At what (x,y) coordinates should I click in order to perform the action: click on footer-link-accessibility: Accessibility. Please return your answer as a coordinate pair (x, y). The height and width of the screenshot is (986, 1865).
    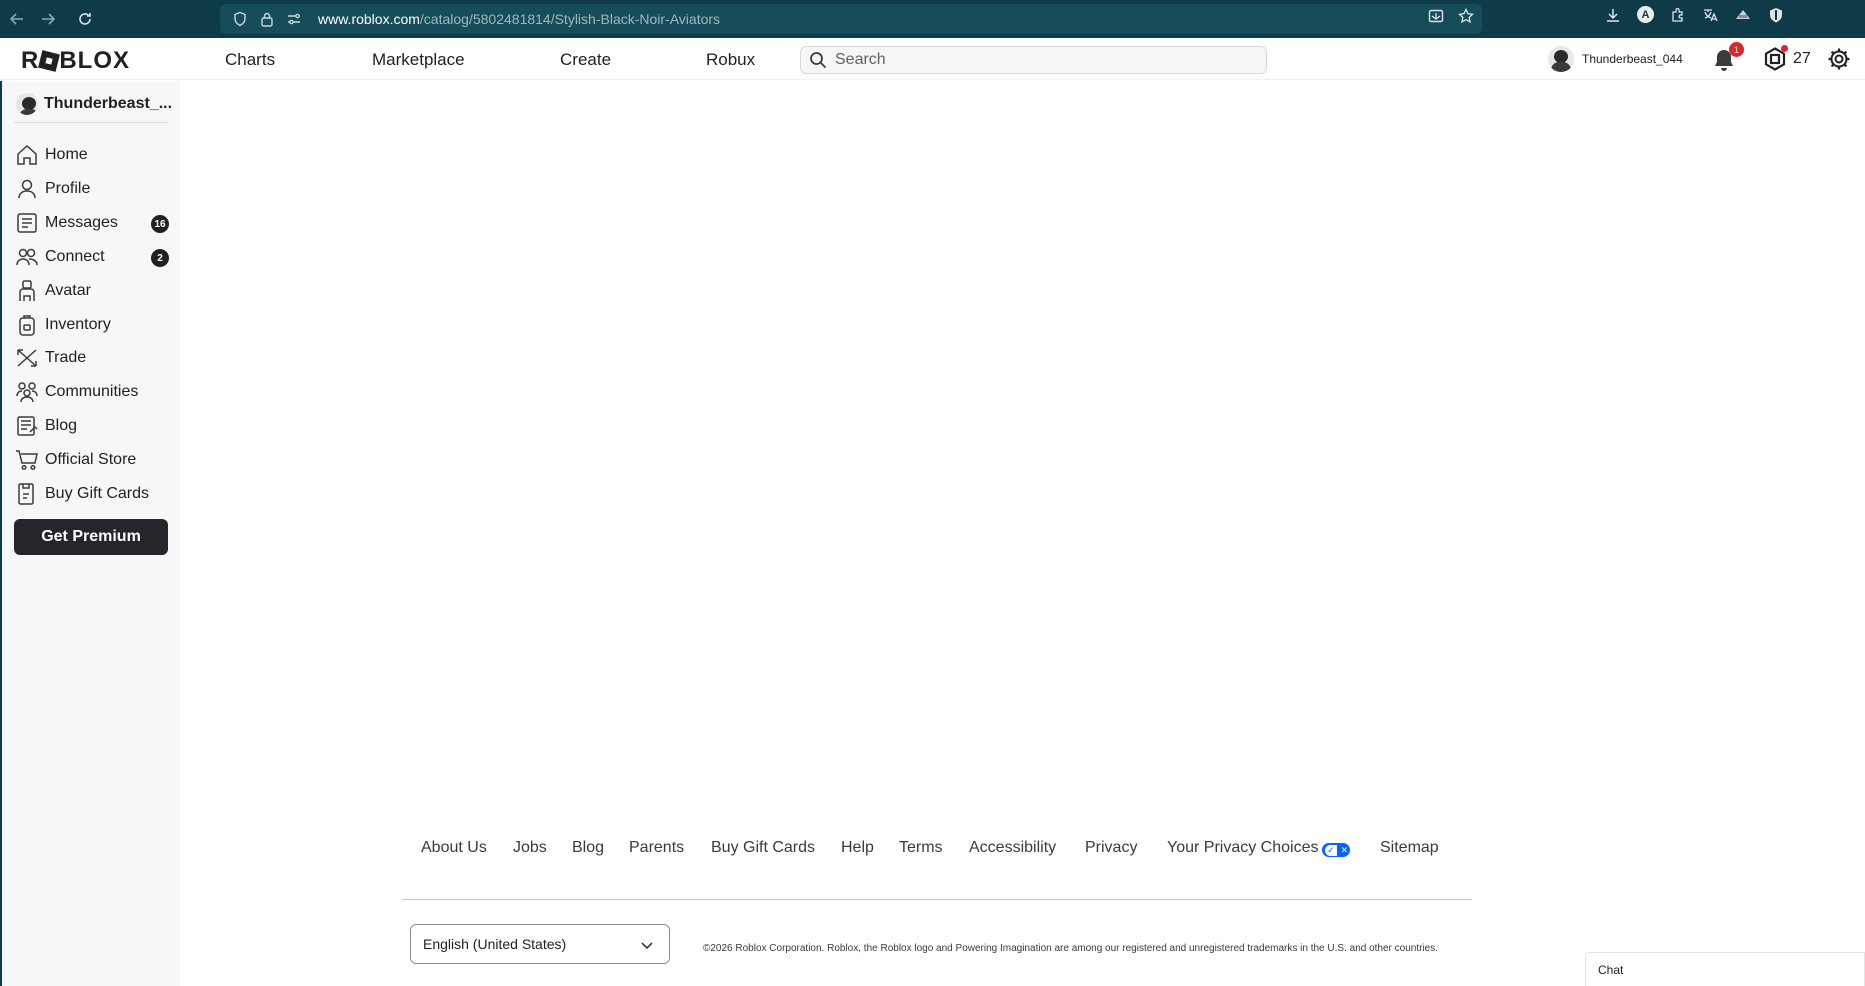
    Looking at the image, I should click on (1012, 848).